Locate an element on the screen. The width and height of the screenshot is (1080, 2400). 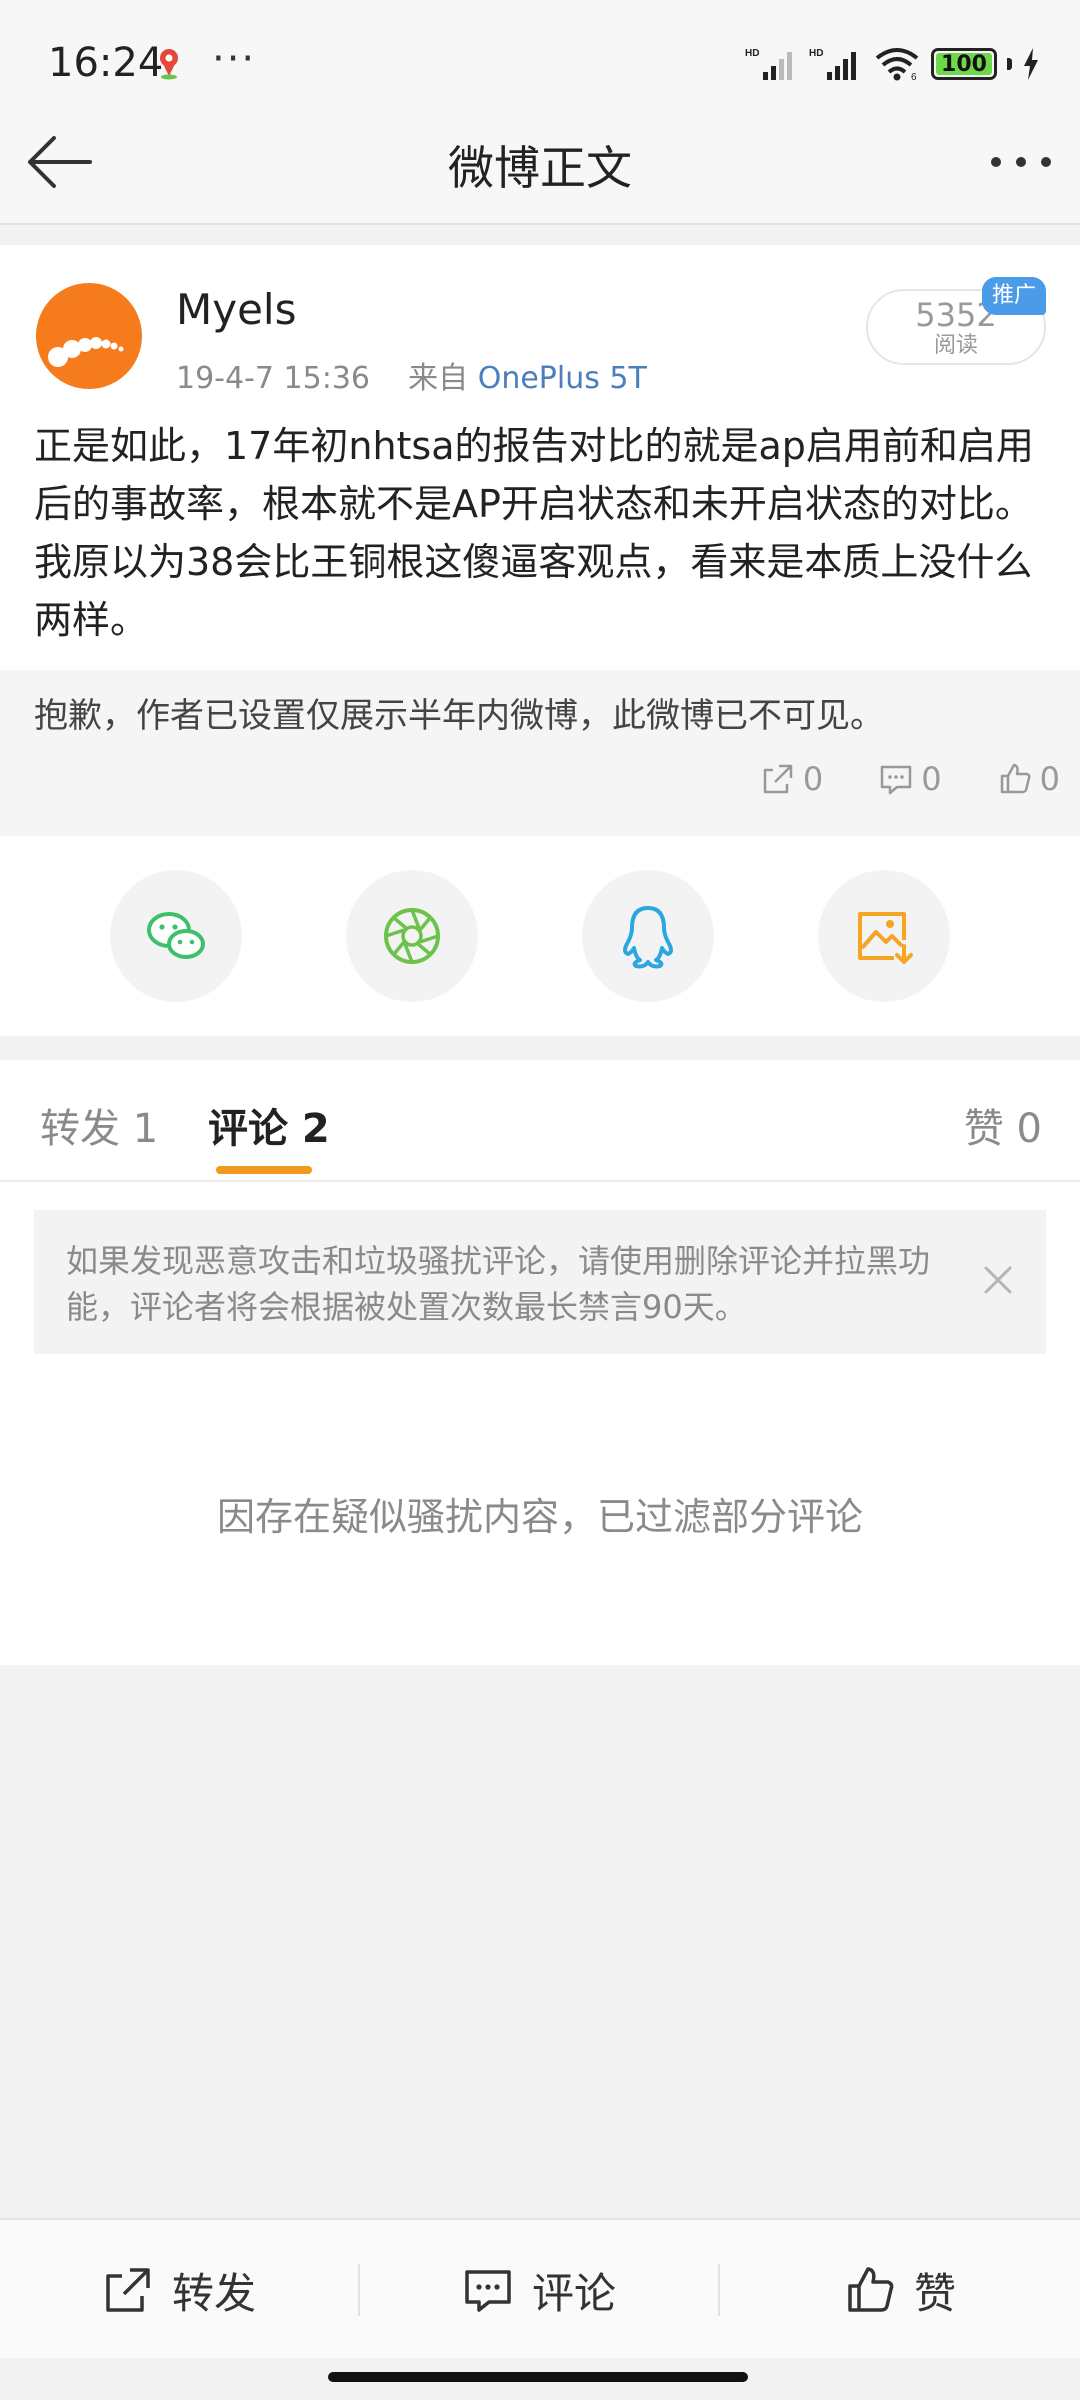
active-tab-indicator is located at coordinates (264, 1170).